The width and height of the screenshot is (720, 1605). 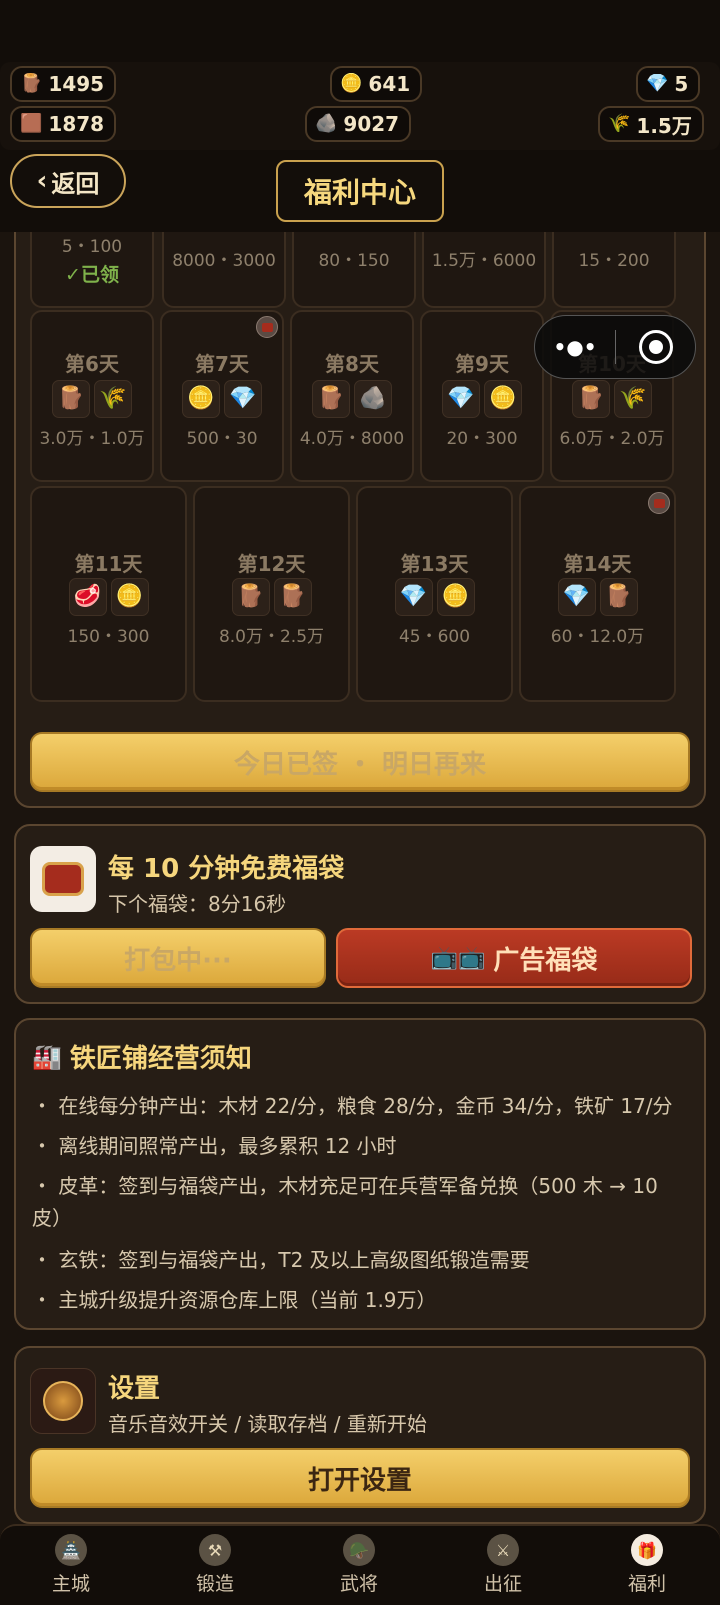 I want to click on back-button: ‹ 返回, so click(x=68, y=181).